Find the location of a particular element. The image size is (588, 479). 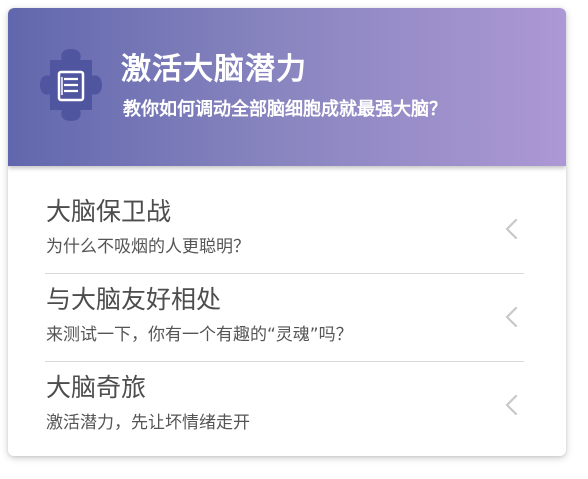

item-subtitle: 来测试一下，你有一个有趣的“灵魂”吗？ is located at coordinates (199, 335).